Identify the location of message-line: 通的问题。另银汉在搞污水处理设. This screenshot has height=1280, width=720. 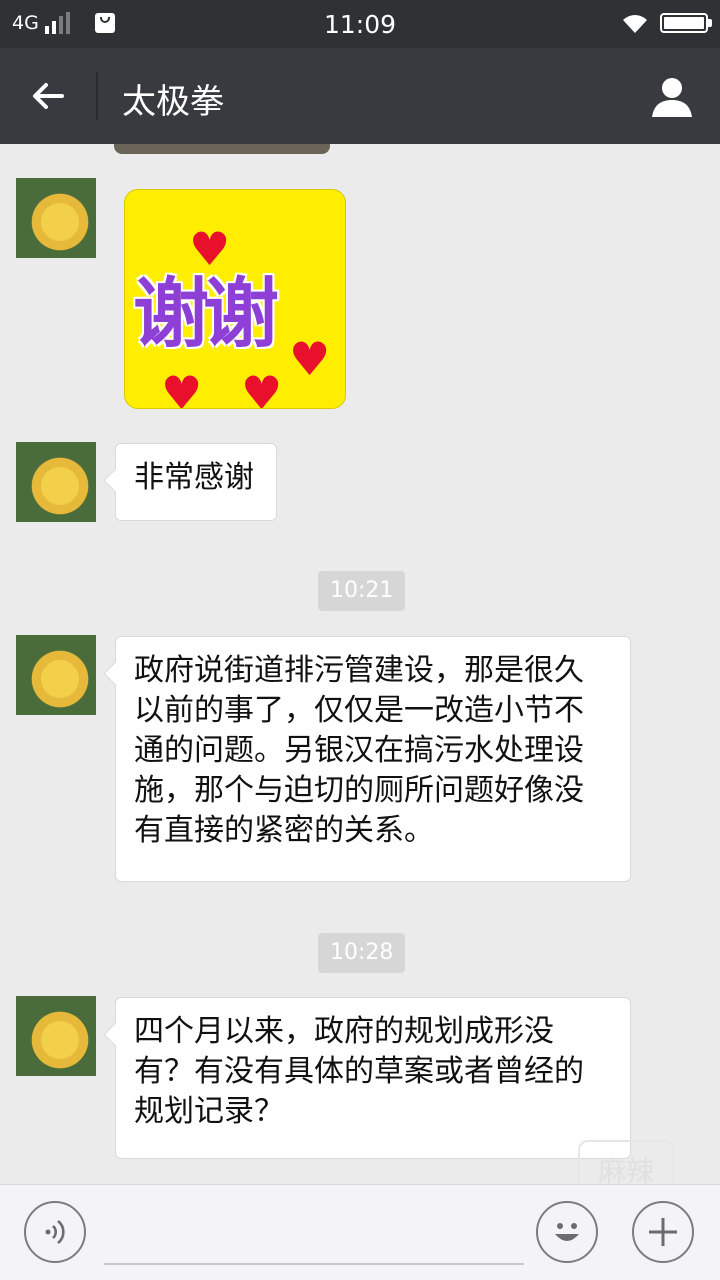
(359, 750).